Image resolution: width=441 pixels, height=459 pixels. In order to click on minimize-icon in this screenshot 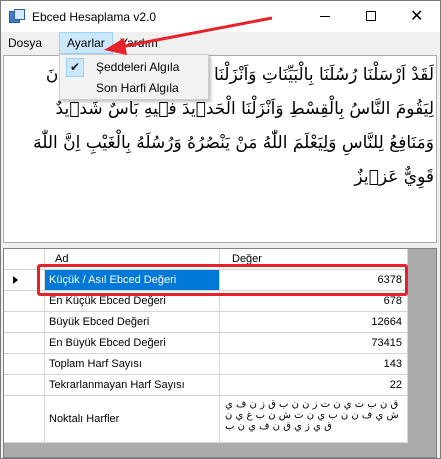, I will do `click(325, 16)`.